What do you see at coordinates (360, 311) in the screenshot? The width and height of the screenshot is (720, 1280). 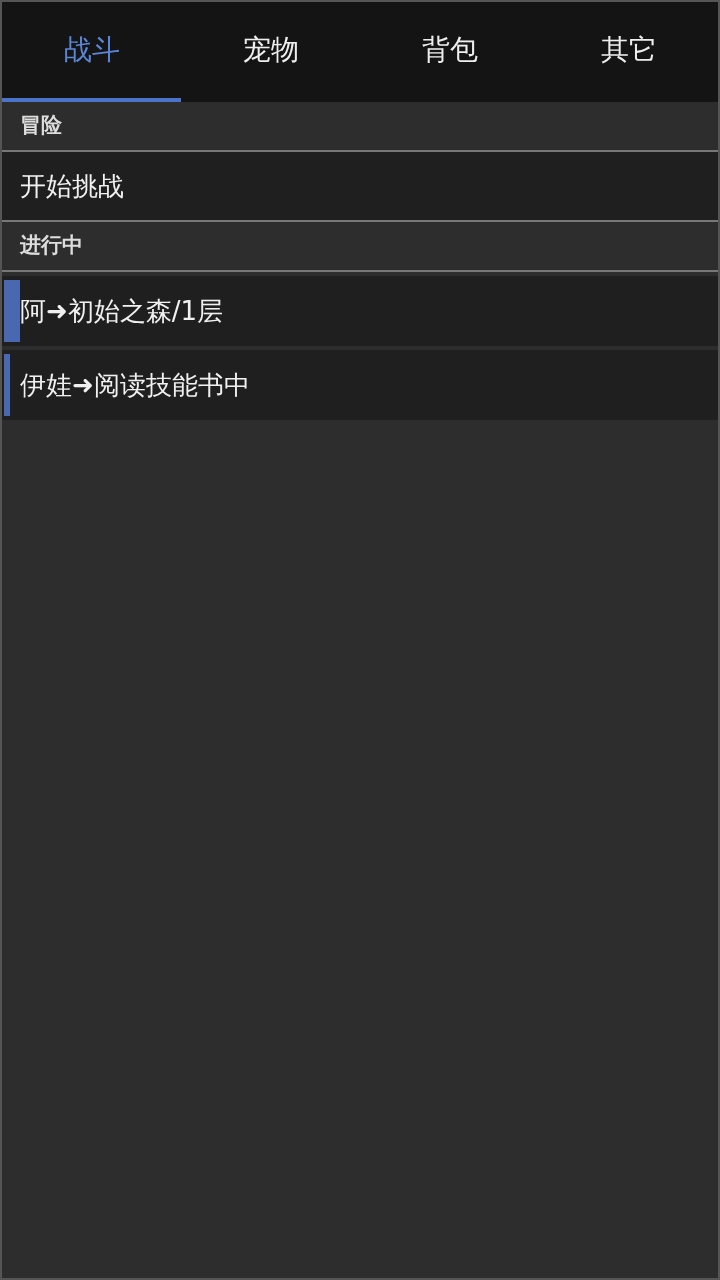 I see `task-item: 阿➜初始之森/1层` at bounding box center [360, 311].